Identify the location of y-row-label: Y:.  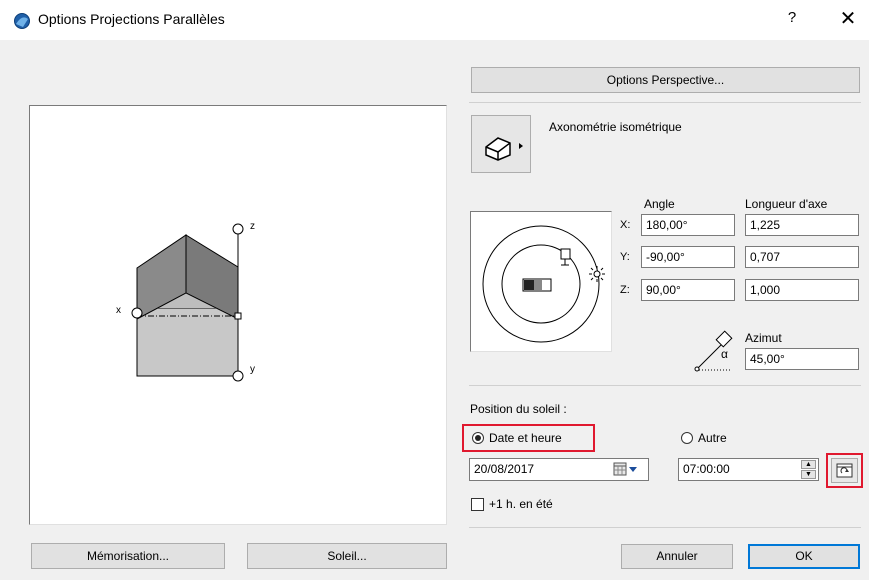
(625, 257).